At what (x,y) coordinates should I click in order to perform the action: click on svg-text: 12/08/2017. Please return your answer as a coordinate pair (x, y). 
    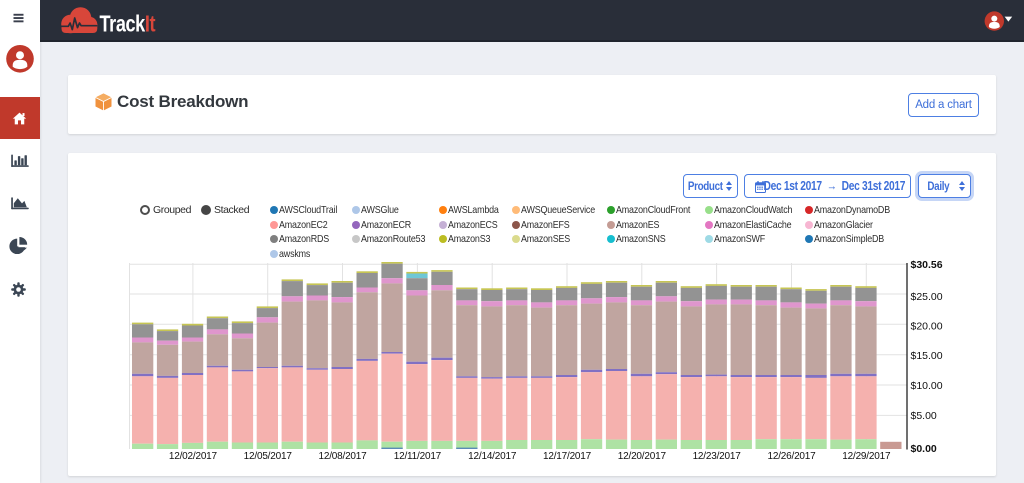
    Looking at the image, I should click on (342, 456).